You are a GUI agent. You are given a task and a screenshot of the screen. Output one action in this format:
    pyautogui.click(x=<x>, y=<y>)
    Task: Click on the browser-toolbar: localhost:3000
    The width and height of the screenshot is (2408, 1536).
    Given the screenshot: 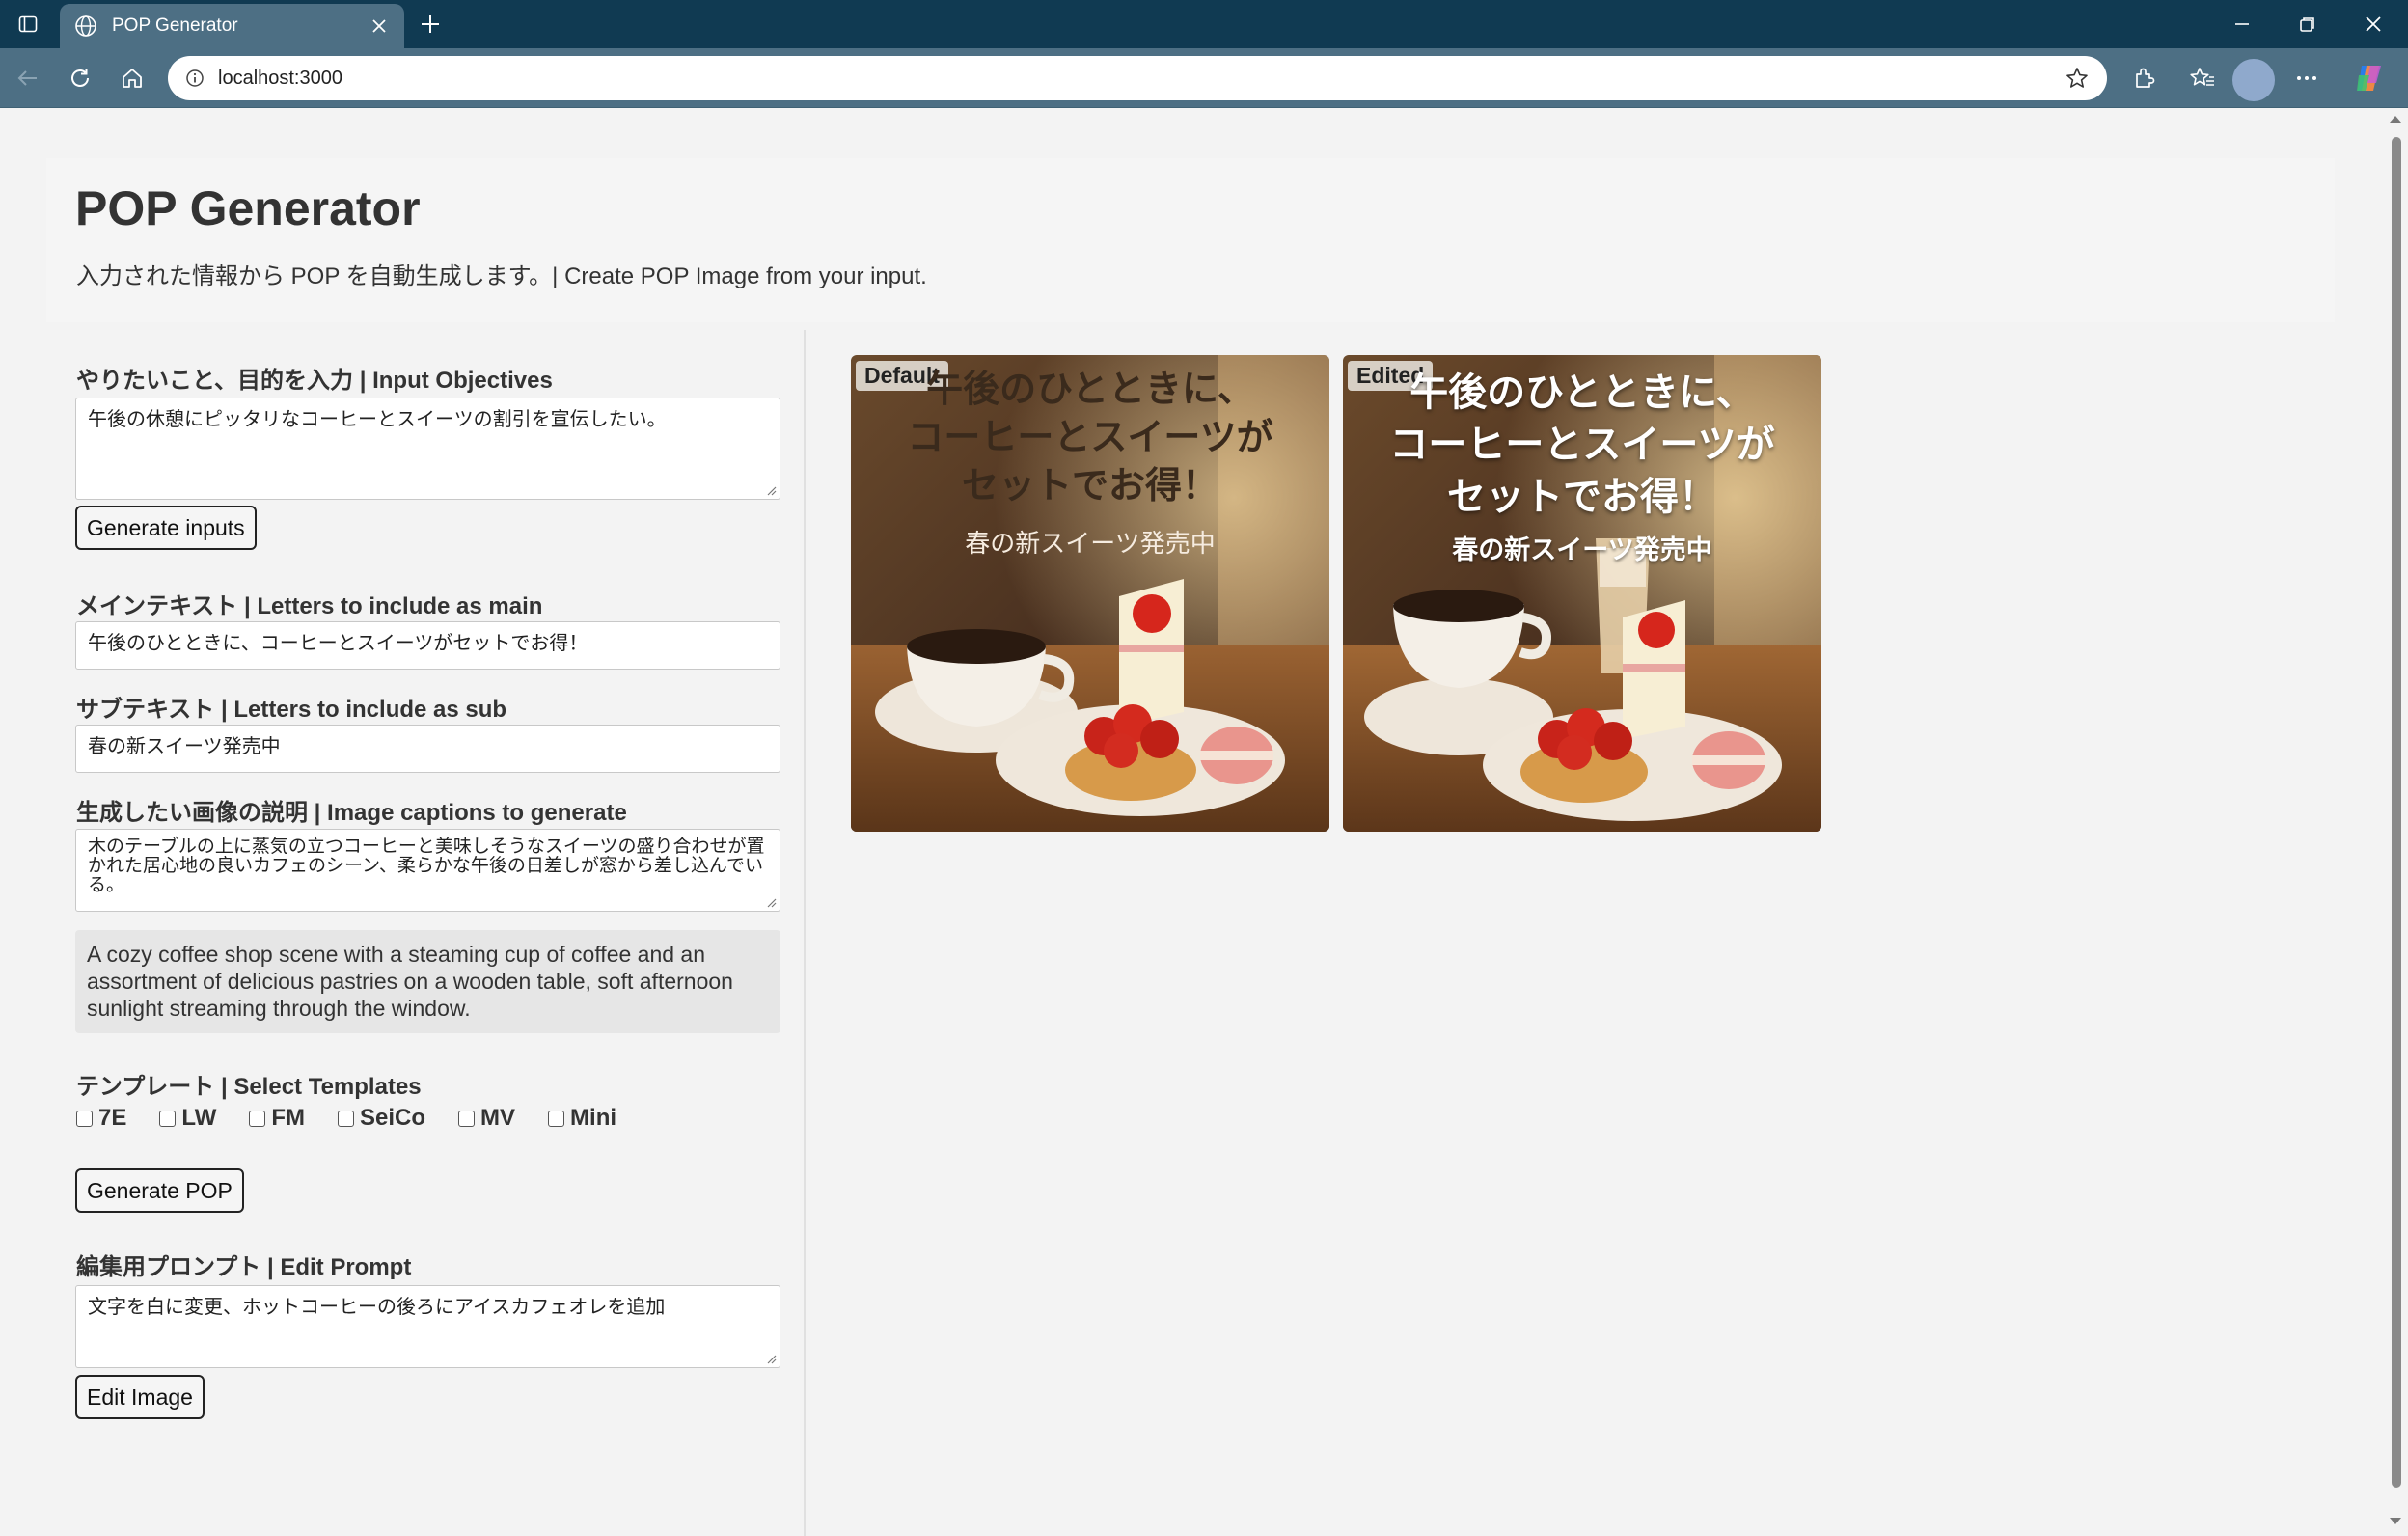 What is the action you would take?
    pyautogui.click(x=1204, y=78)
    